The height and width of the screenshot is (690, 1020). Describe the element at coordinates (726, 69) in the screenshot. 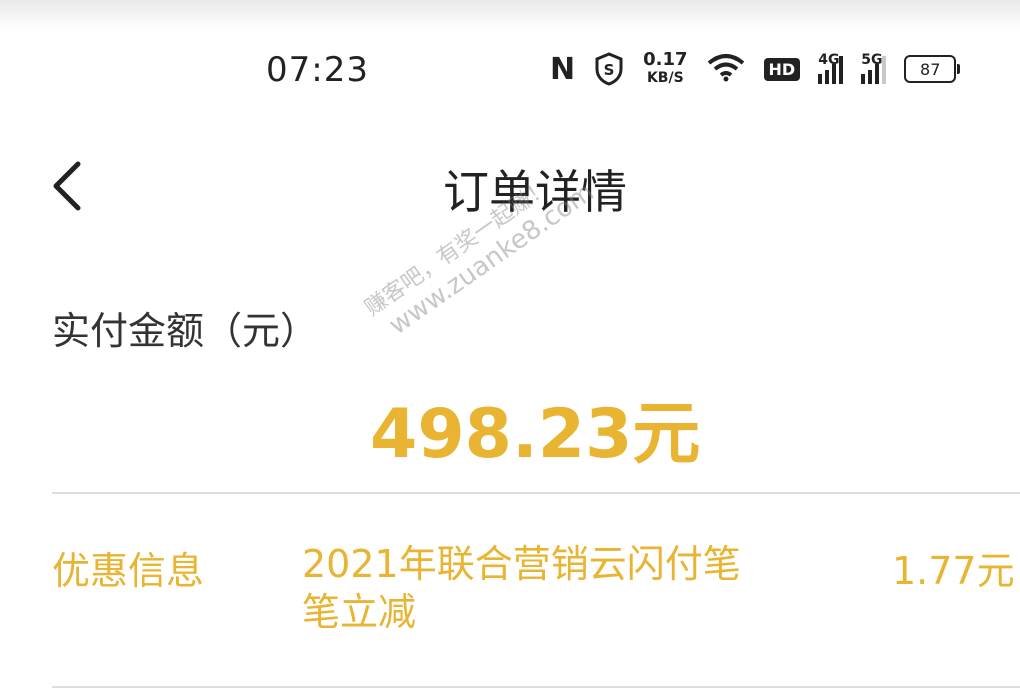

I see `wifi-icon` at that location.